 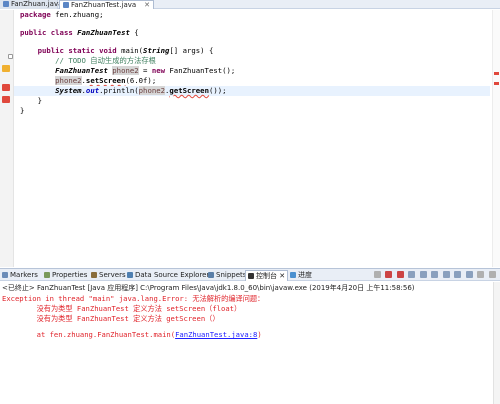 What do you see at coordinates (389, 274) in the screenshot?
I see `remove-launch-icon` at bounding box center [389, 274].